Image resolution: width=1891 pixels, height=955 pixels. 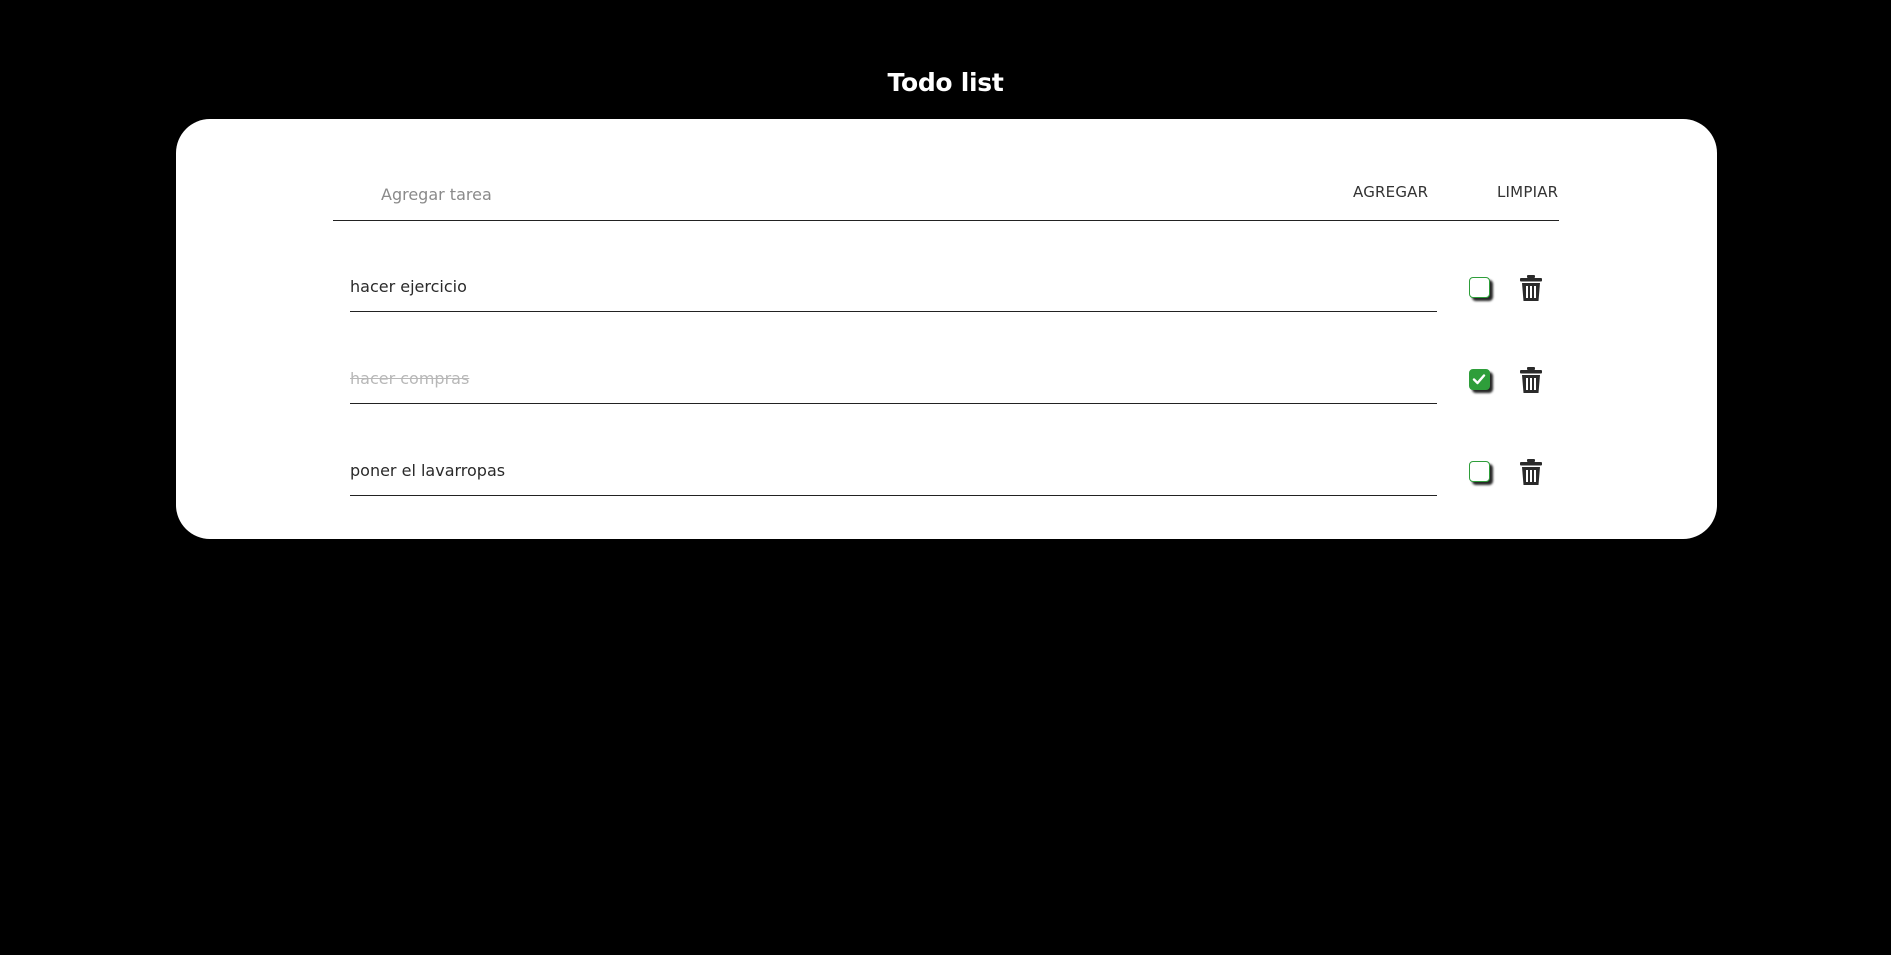 I want to click on task-item: hacer compras, so click(x=920, y=382).